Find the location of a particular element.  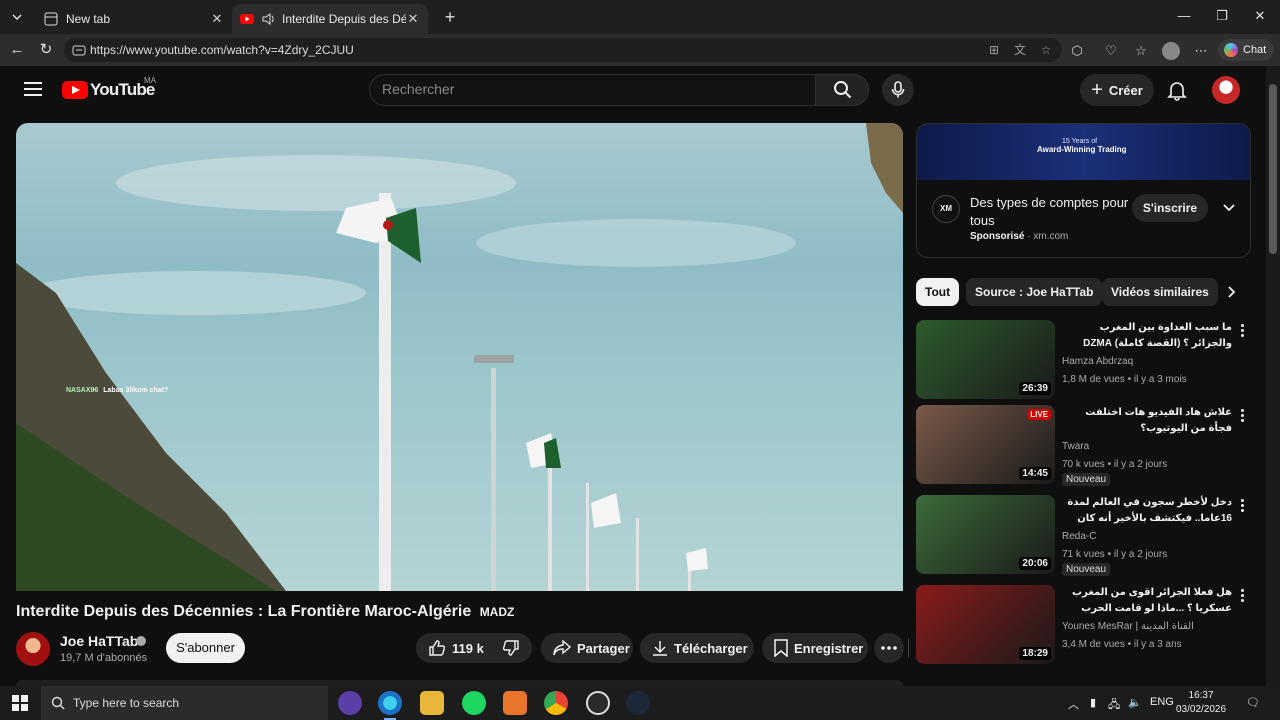

network-icon: 🖧 is located at coordinates (1114, 705).